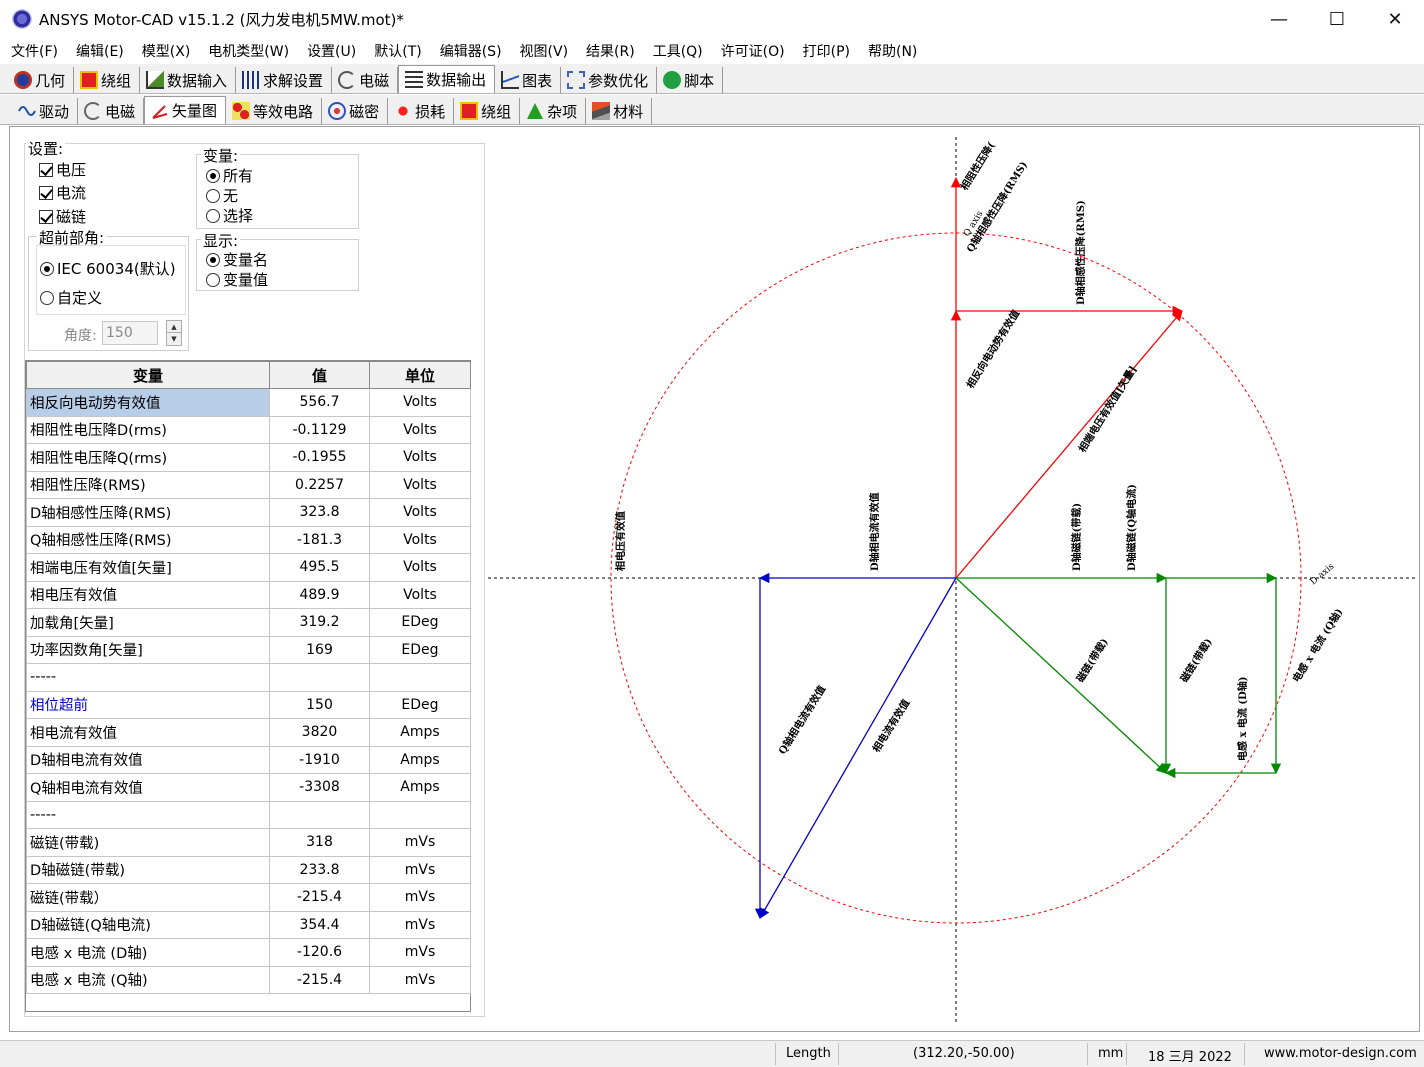 The height and width of the screenshot is (1067, 1424). What do you see at coordinates (185, 110) in the screenshot?
I see `tab-vector-diagram: 矢量图` at bounding box center [185, 110].